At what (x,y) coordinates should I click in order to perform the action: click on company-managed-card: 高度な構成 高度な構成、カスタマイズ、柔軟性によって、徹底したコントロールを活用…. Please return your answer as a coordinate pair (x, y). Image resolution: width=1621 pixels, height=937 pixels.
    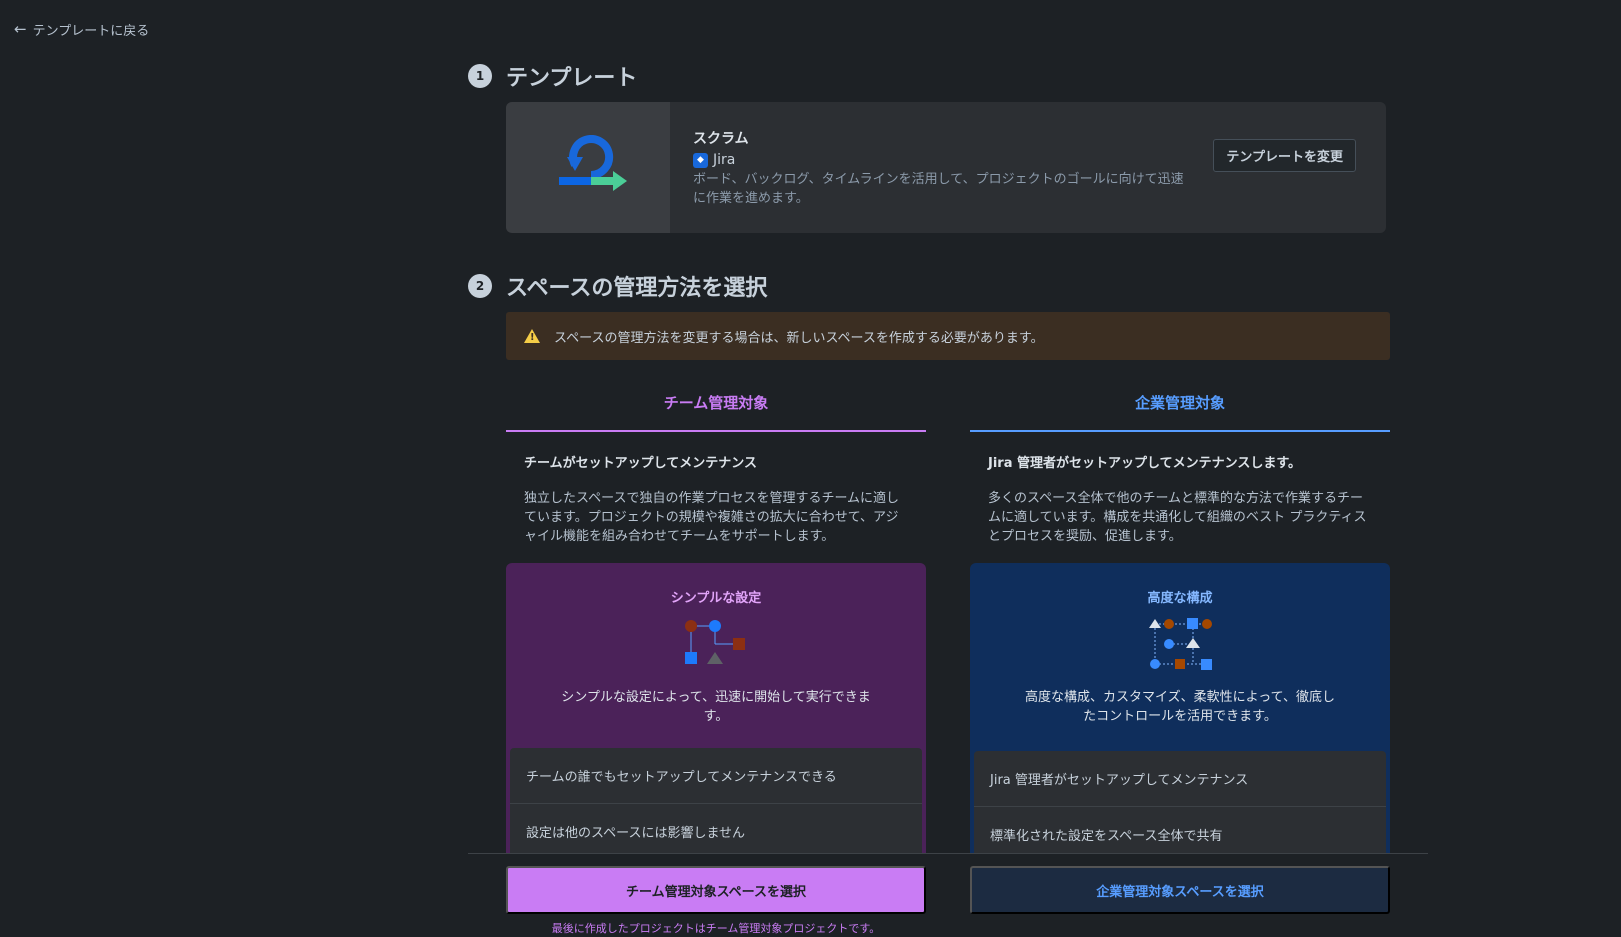
    Looking at the image, I should click on (1180, 708).